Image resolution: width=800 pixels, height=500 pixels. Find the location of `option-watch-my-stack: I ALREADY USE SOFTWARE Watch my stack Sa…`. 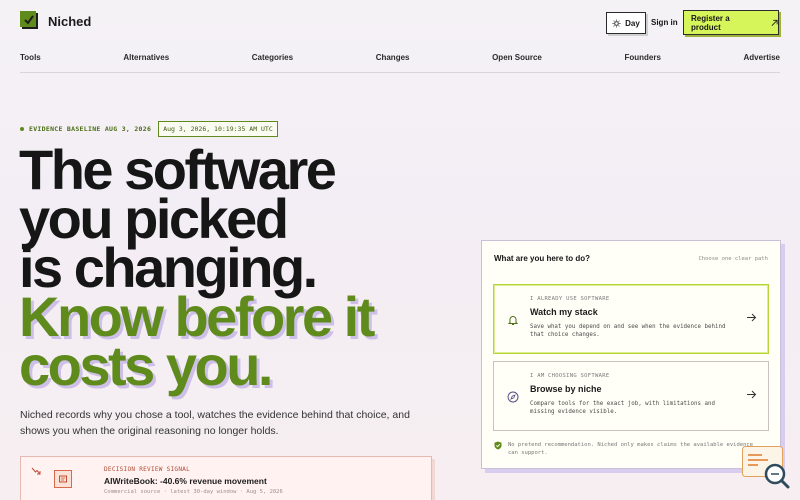

option-watch-my-stack: I ALREADY USE SOFTWARE Watch my stack Sa… is located at coordinates (631, 319).